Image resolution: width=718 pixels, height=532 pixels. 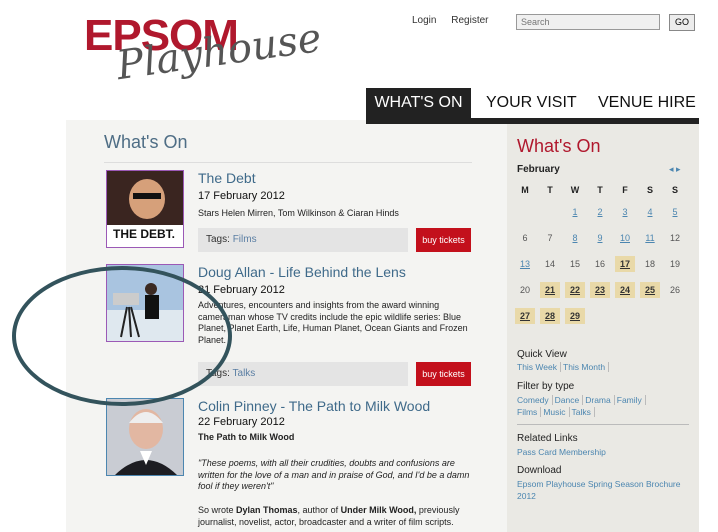 I want to click on sidebar-title: What's On, so click(x=559, y=146).